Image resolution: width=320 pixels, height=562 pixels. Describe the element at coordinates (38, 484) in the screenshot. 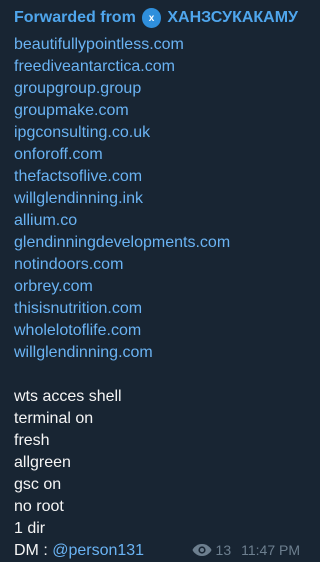

I see `detail-line: gsc on` at that location.